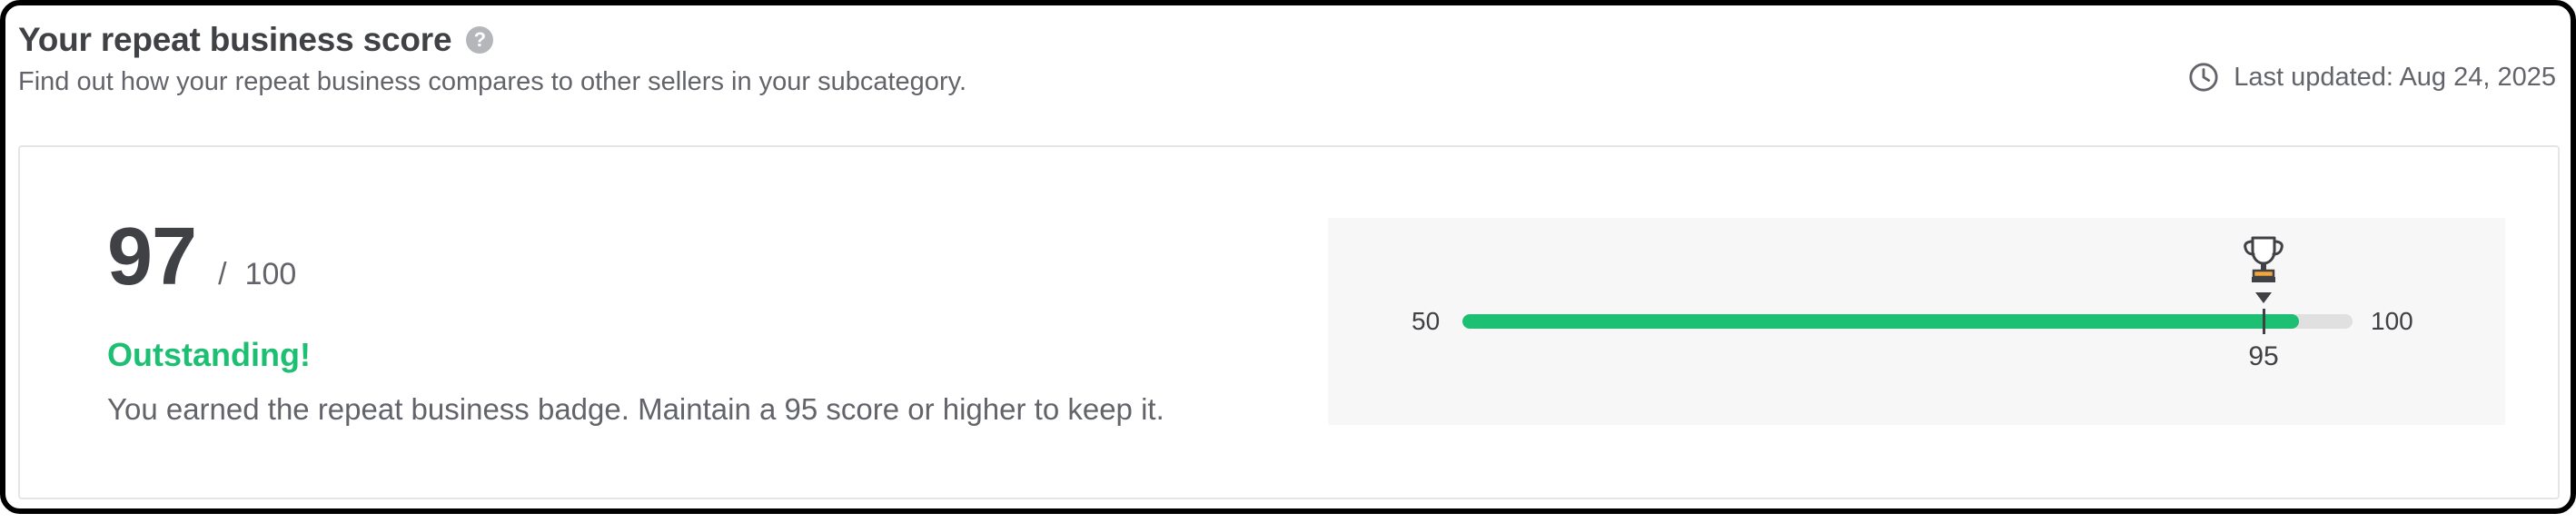  What do you see at coordinates (270, 274) in the screenshot?
I see `score-max: 100` at bounding box center [270, 274].